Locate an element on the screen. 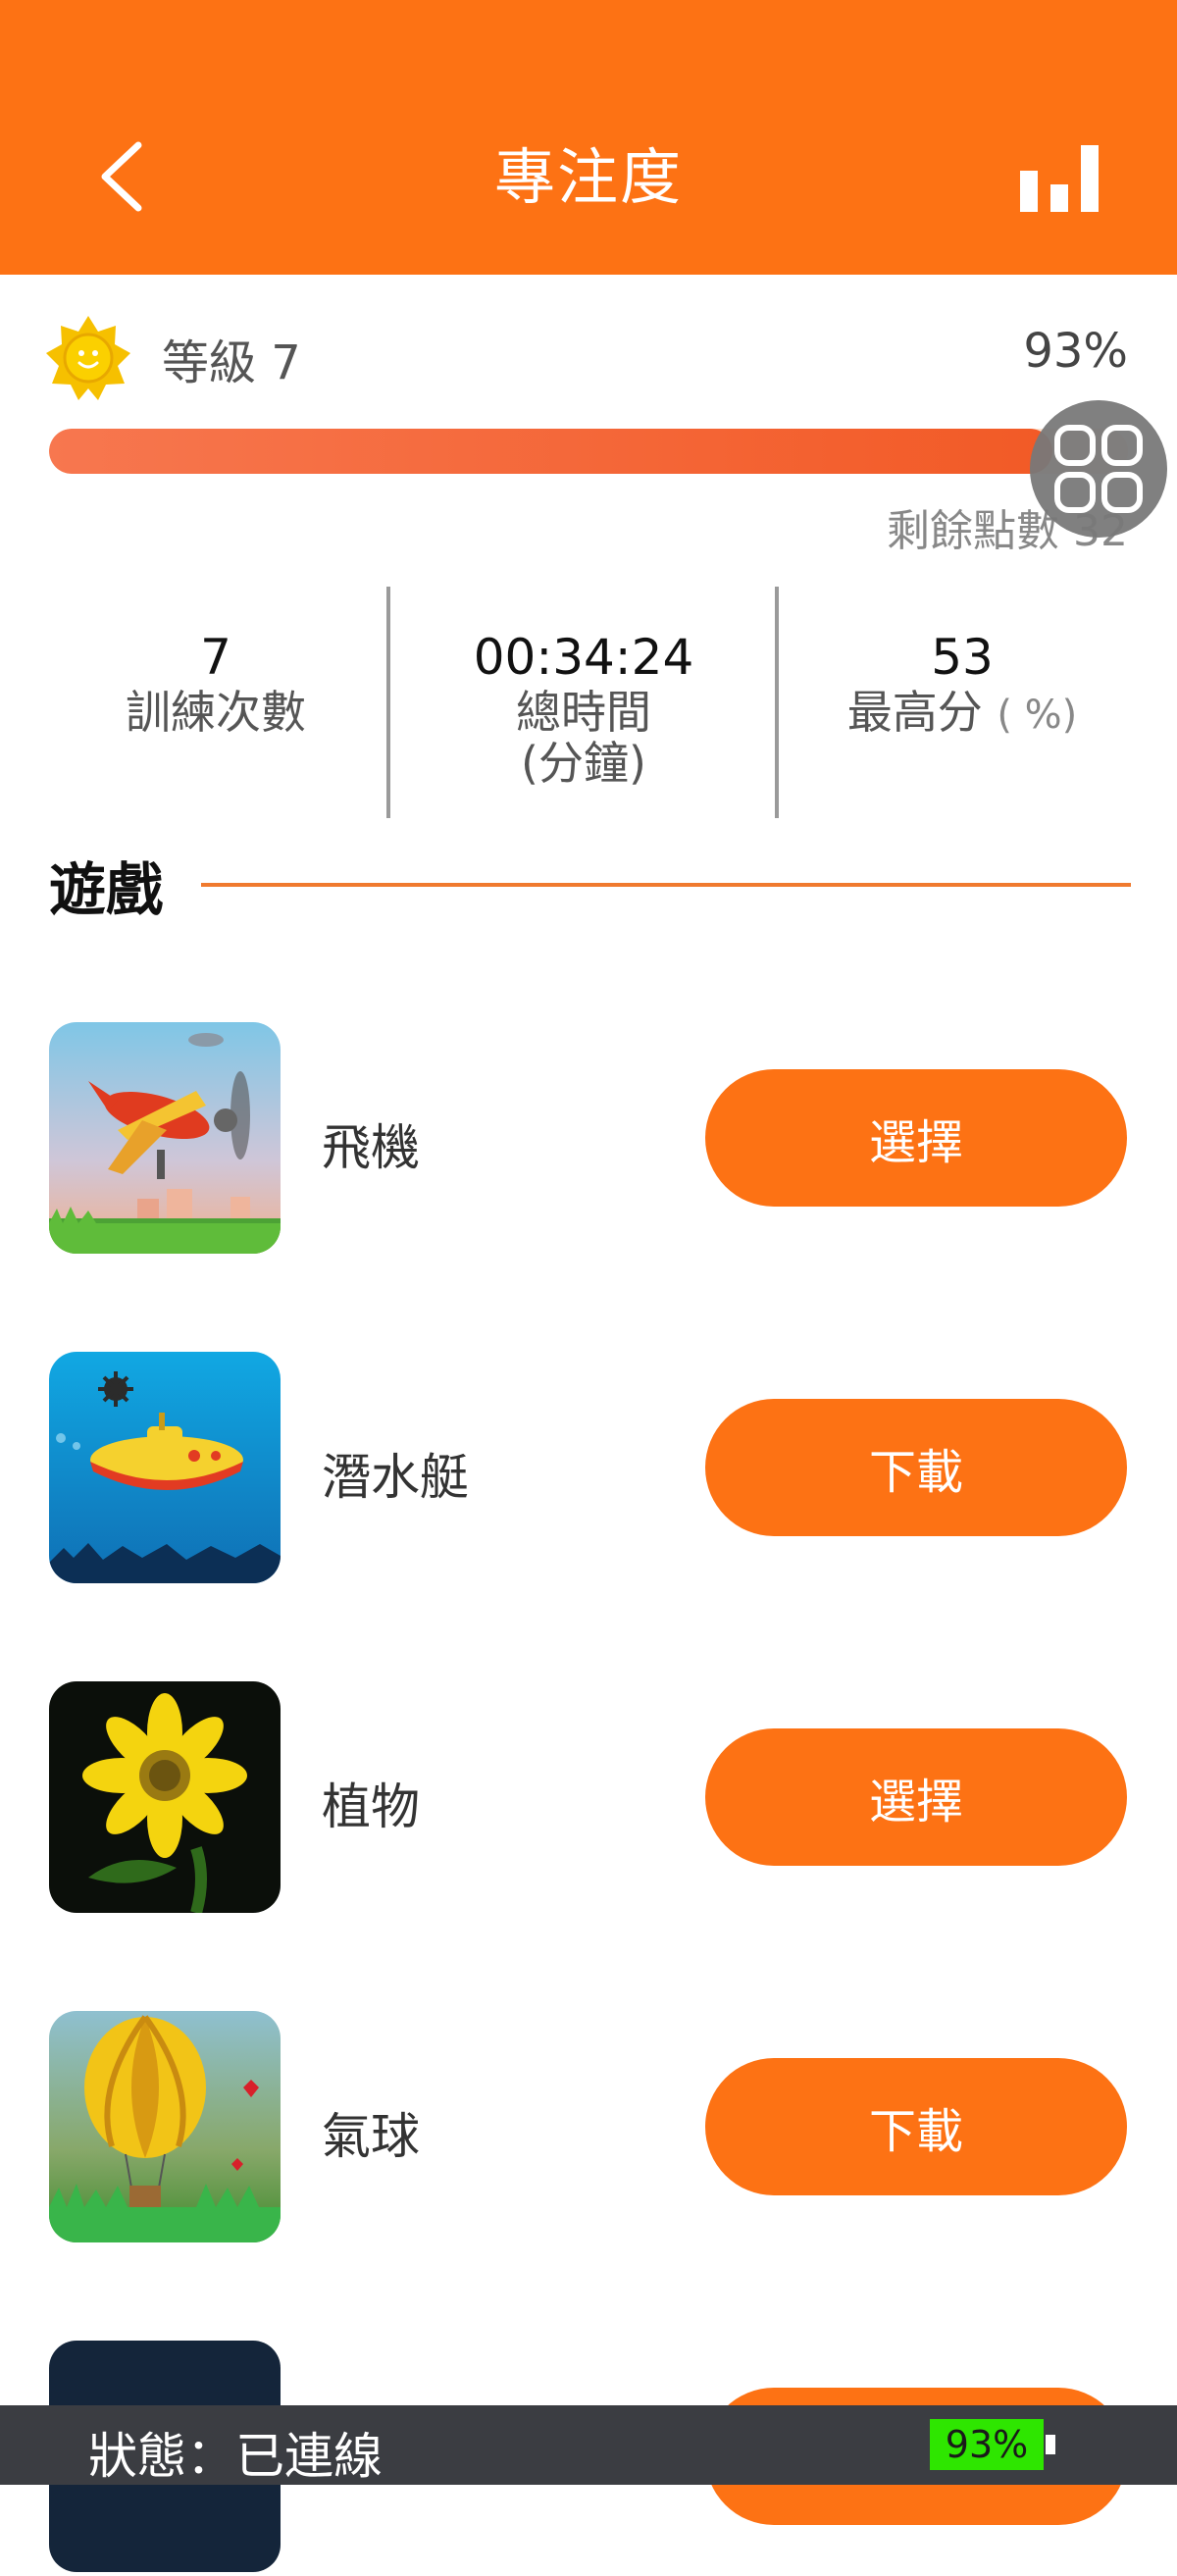 The width and height of the screenshot is (1177, 2576). battery-percent: 93% is located at coordinates (987, 2444).